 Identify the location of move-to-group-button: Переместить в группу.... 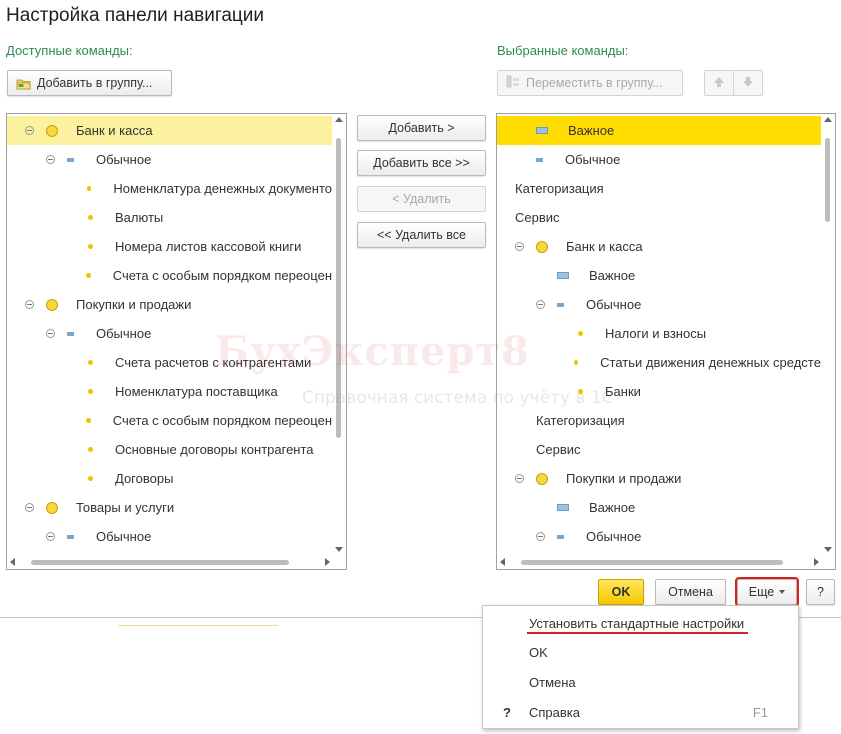
(590, 83).